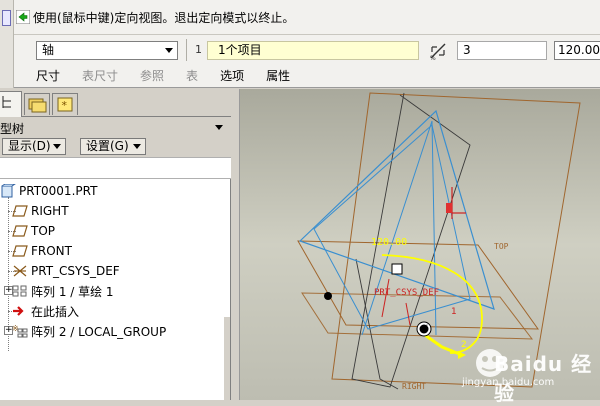 This screenshot has height=406, width=600. Describe the element at coordinates (48, 75) in the screenshot. I see `tab-dimensions: 尺寸` at that location.